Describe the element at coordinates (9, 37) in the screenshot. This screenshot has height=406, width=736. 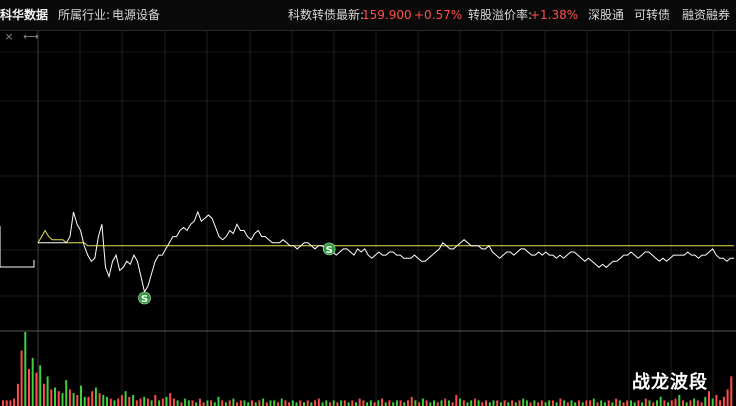
I see `close-icon: ×` at that location.